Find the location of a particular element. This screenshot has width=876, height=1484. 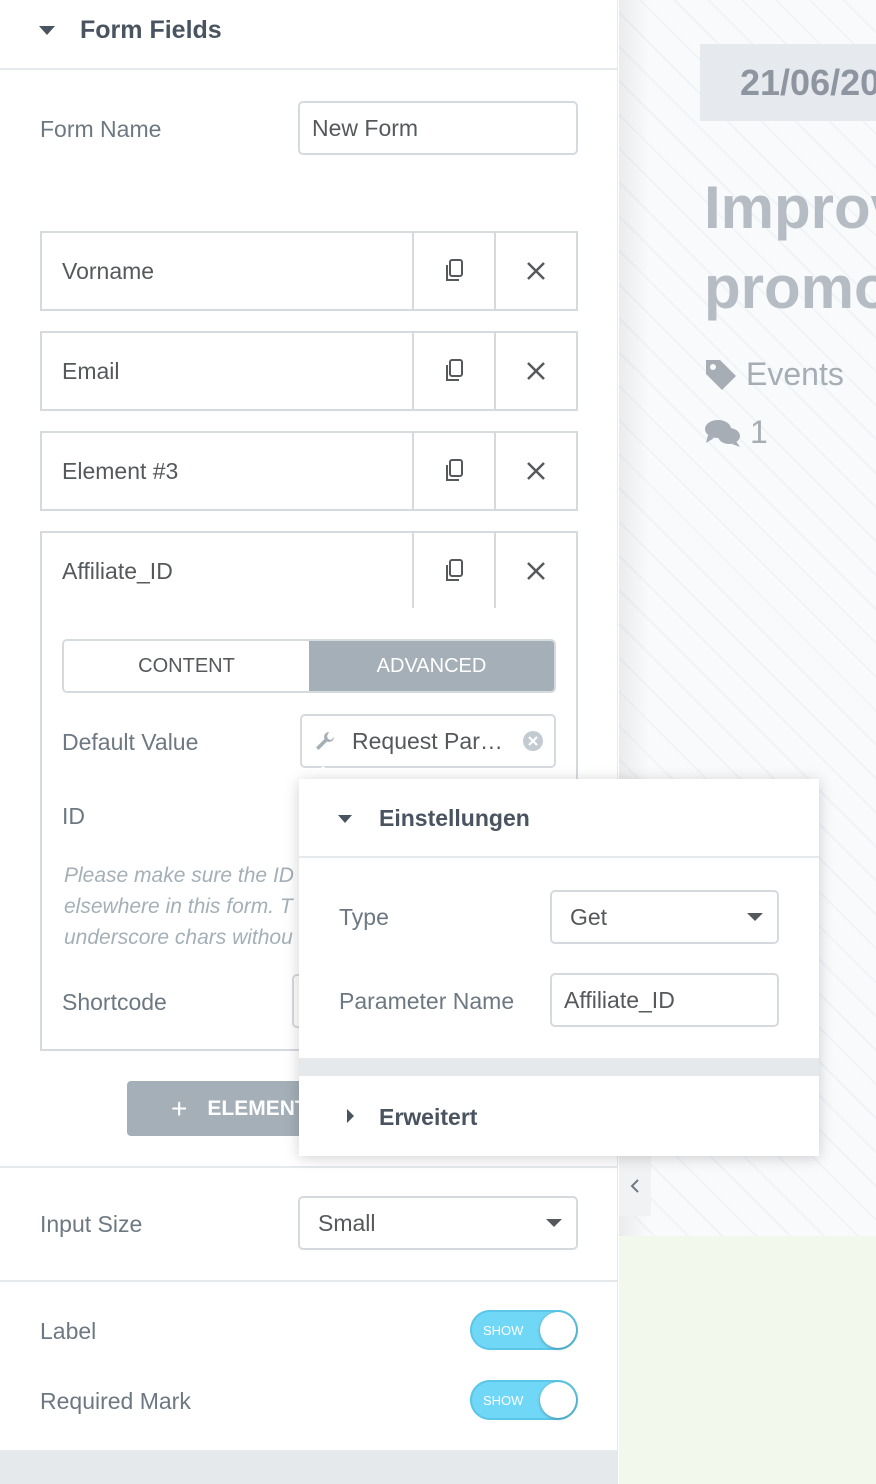

post-title-line: Improv is located at coordinates (790, 207).